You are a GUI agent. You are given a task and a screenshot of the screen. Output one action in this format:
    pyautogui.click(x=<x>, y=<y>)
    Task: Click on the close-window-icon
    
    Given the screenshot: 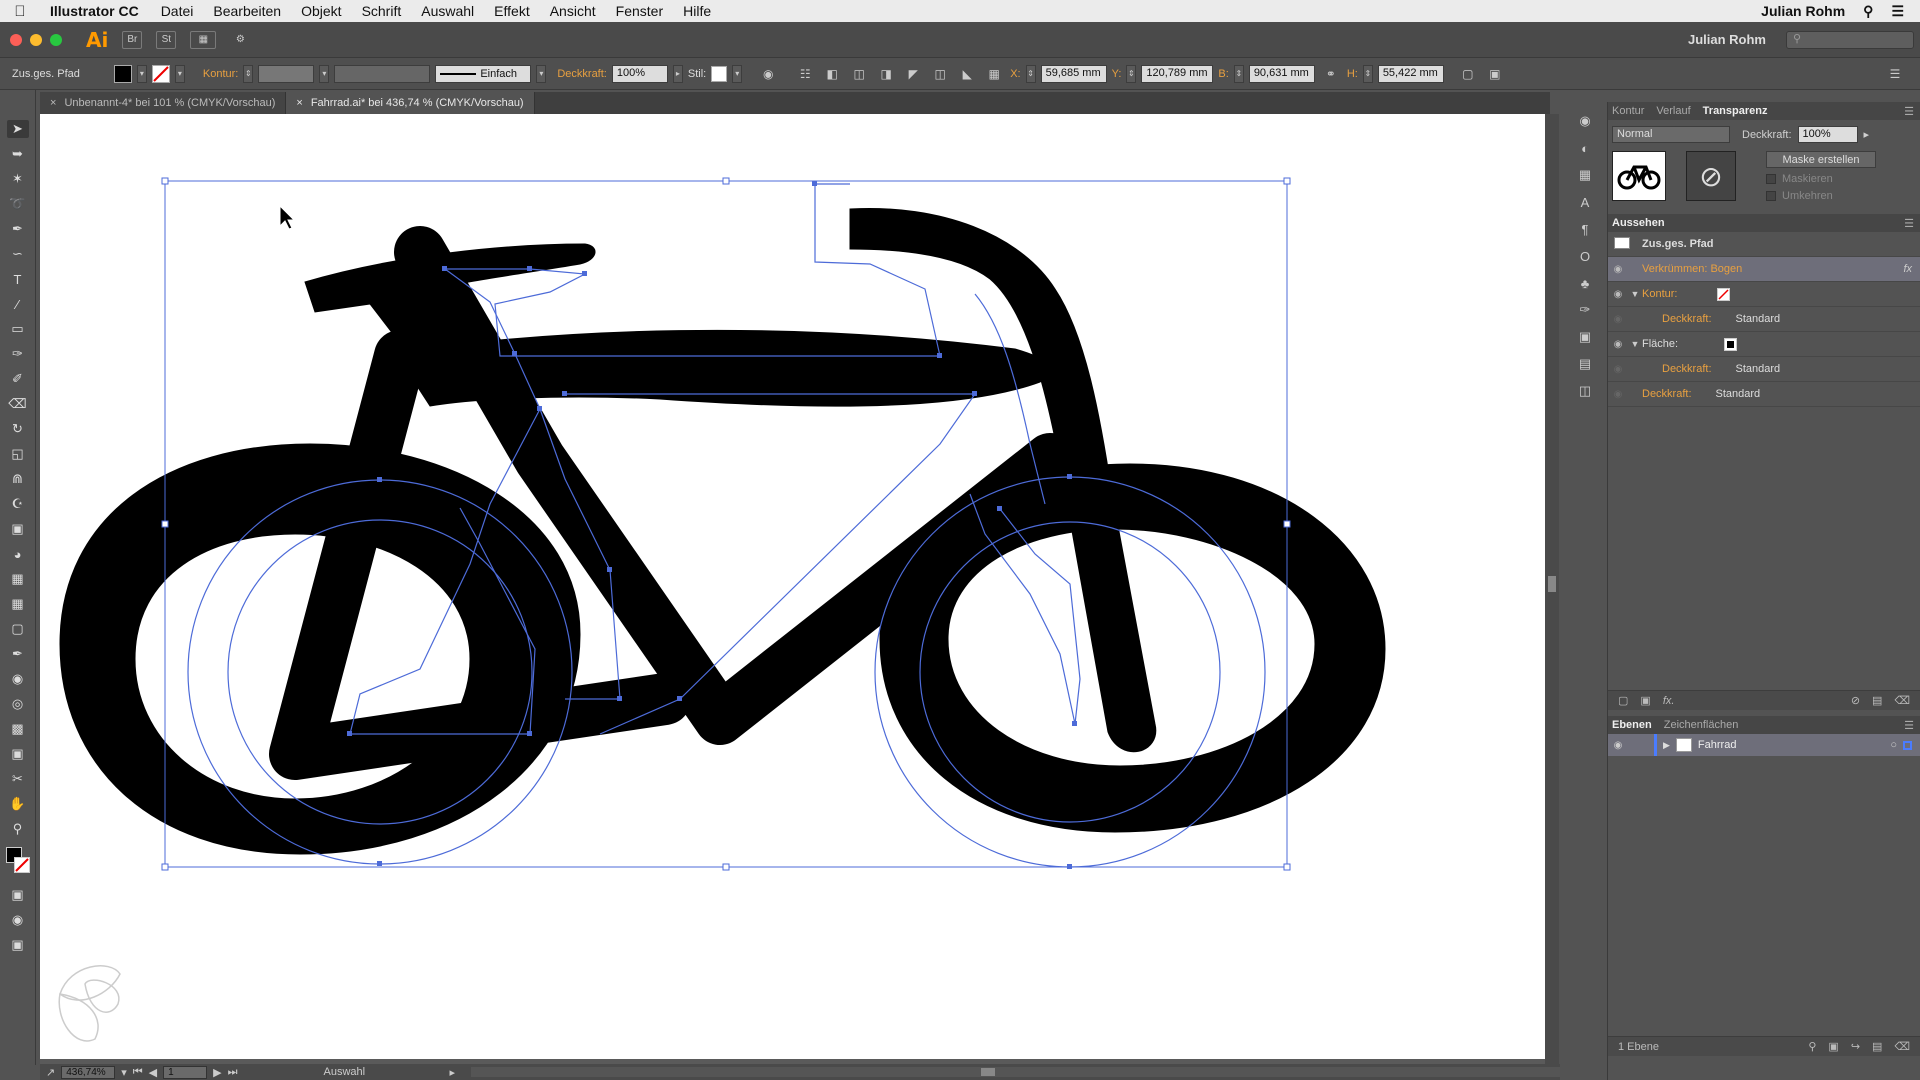 What is the action you would take?
    pyautogui.click(x=16, y=39)
    